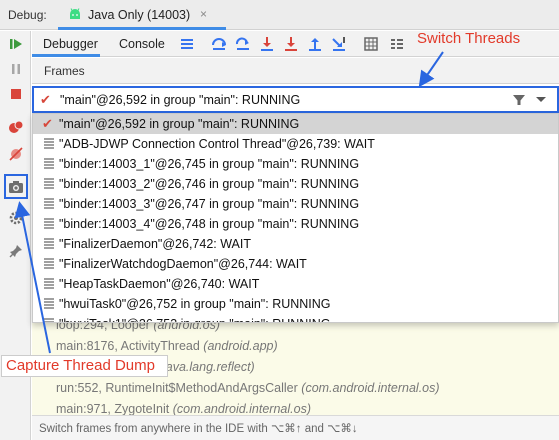 The height and width of the screenshot is (440, 559). I want to click on force-step-into-icon, so click(291, 44).